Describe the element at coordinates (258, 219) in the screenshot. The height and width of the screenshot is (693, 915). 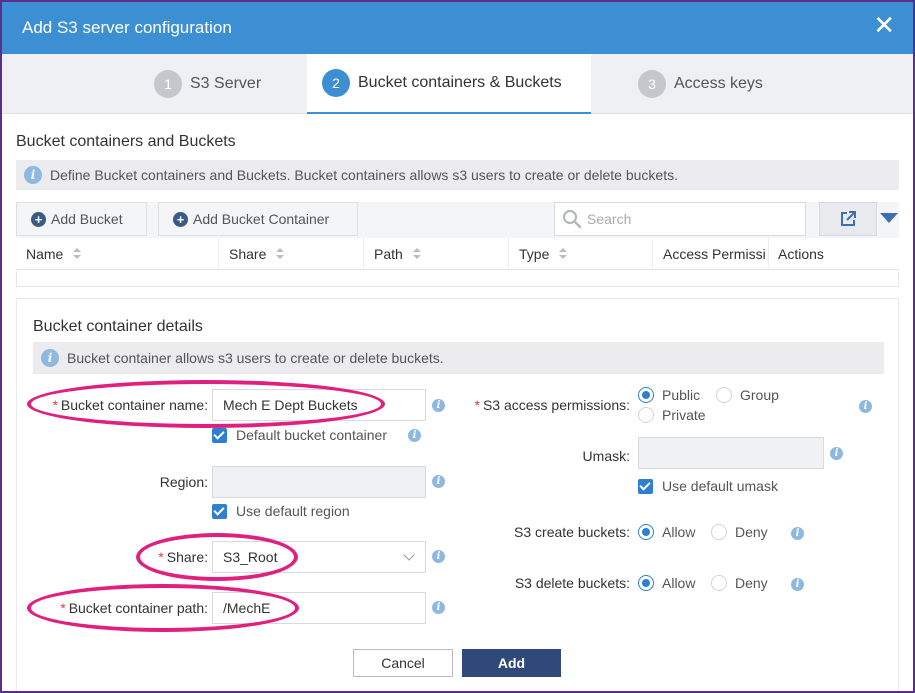
I see `add-bucket-container-button: + Add Bucket Container` at that location.